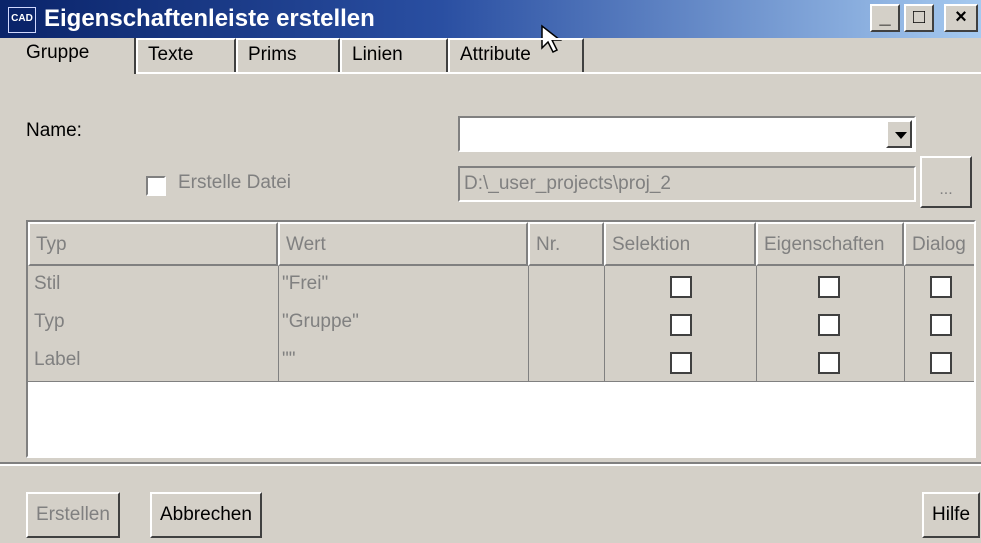 The height and width of the screenshot is (543, 981). Describe the element at coordinates (919, 18) in the screenshot. I see `maximize-button: □` at that location.